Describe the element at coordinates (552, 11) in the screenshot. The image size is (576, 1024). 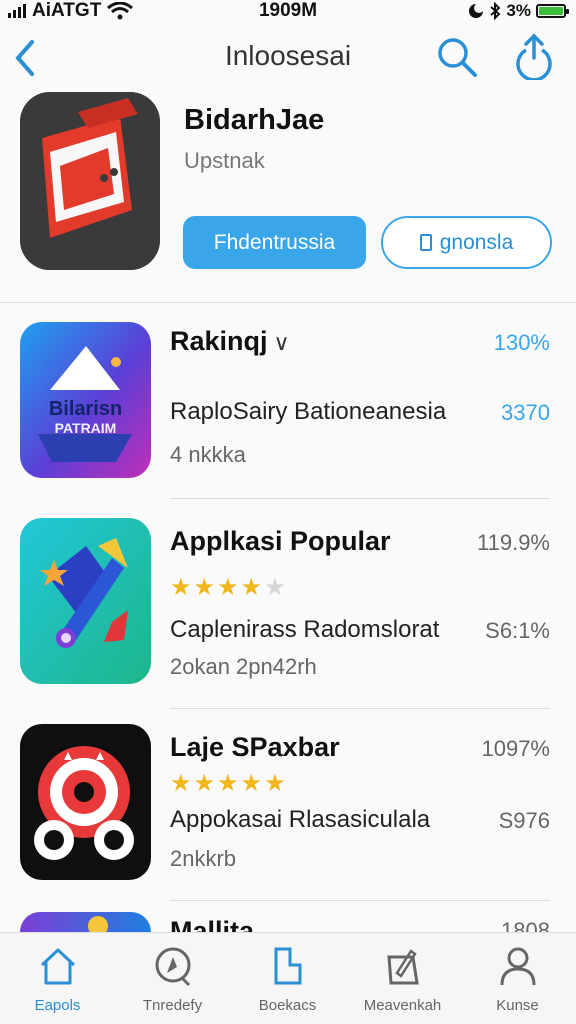
I see `battery-icon` at that location.